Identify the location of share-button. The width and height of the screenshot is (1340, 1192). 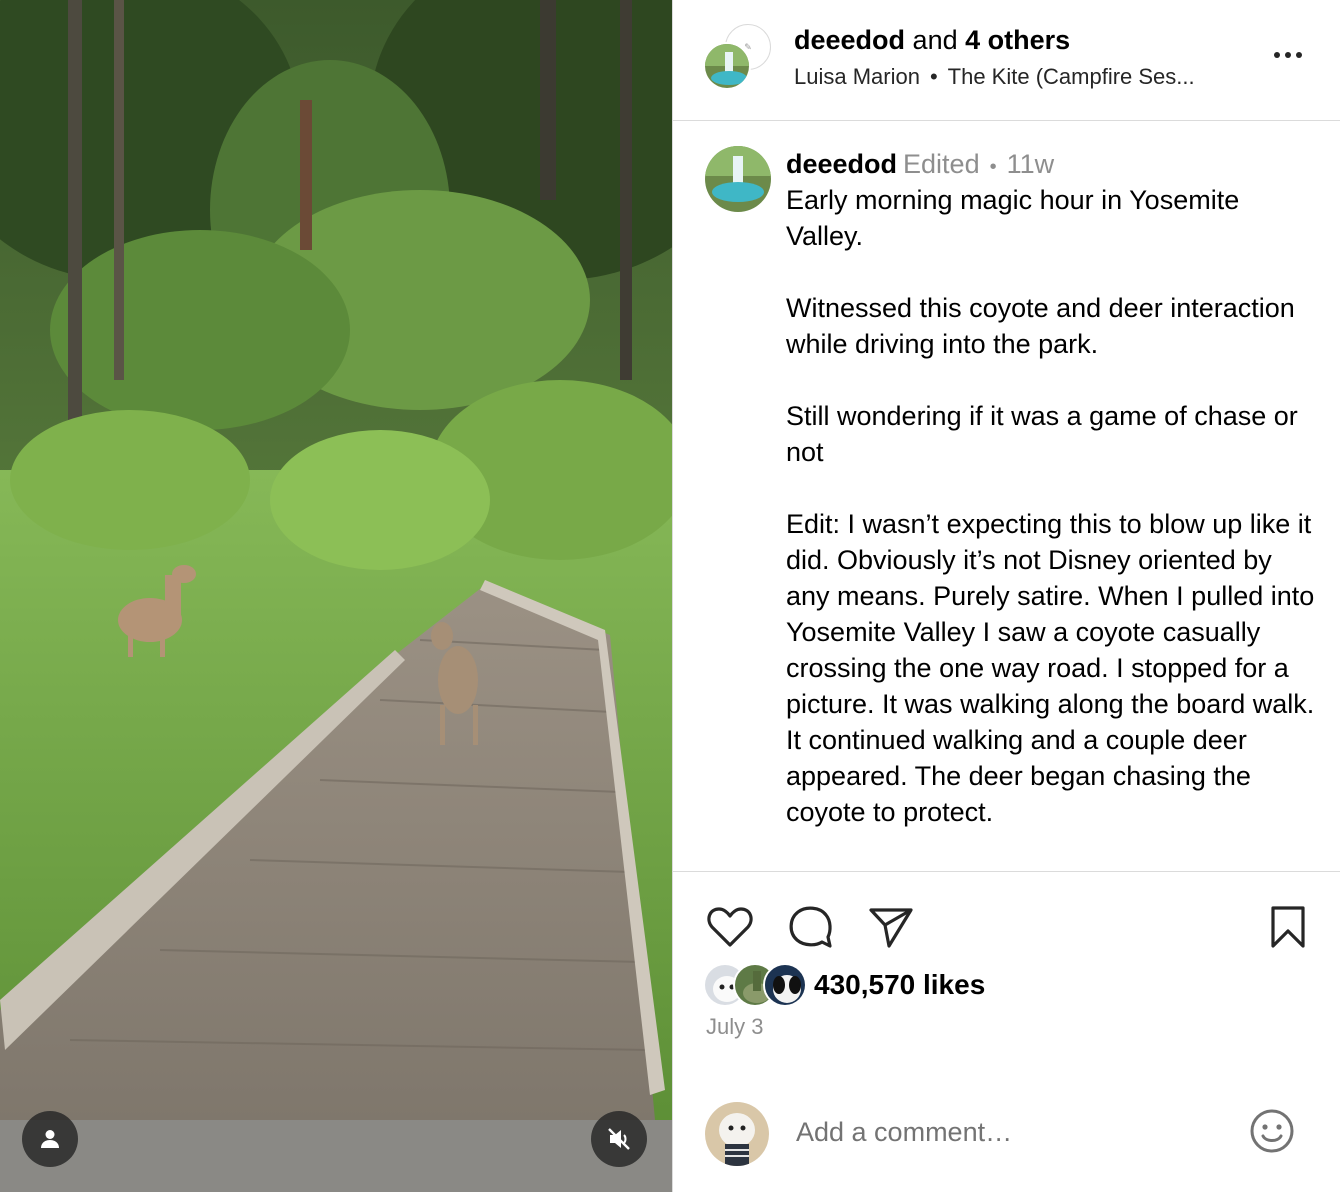
(891, 927).